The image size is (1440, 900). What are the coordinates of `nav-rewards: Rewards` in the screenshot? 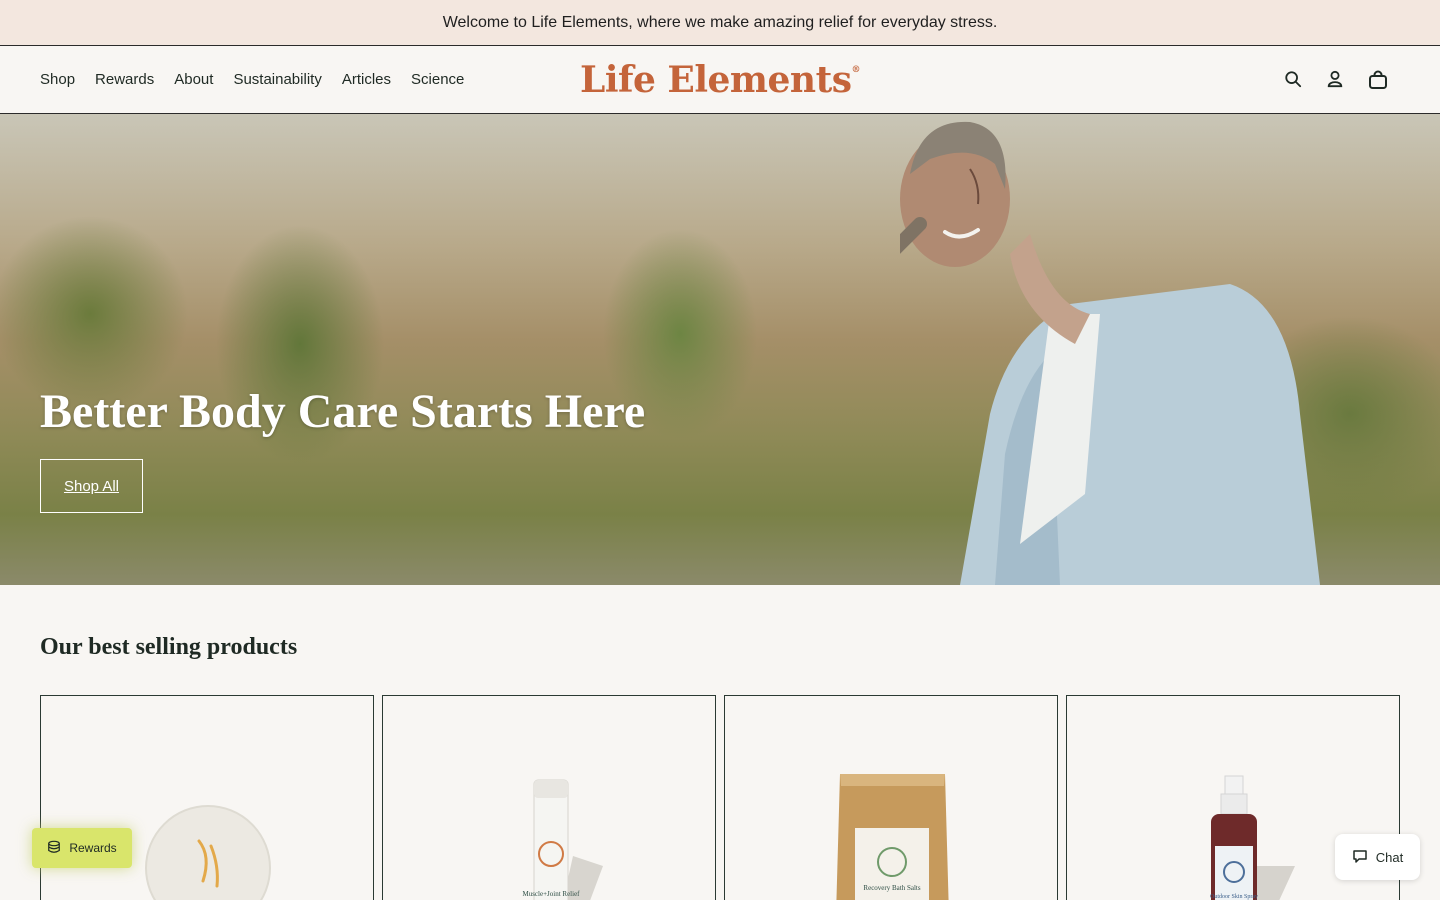 It's located at (124, 79).